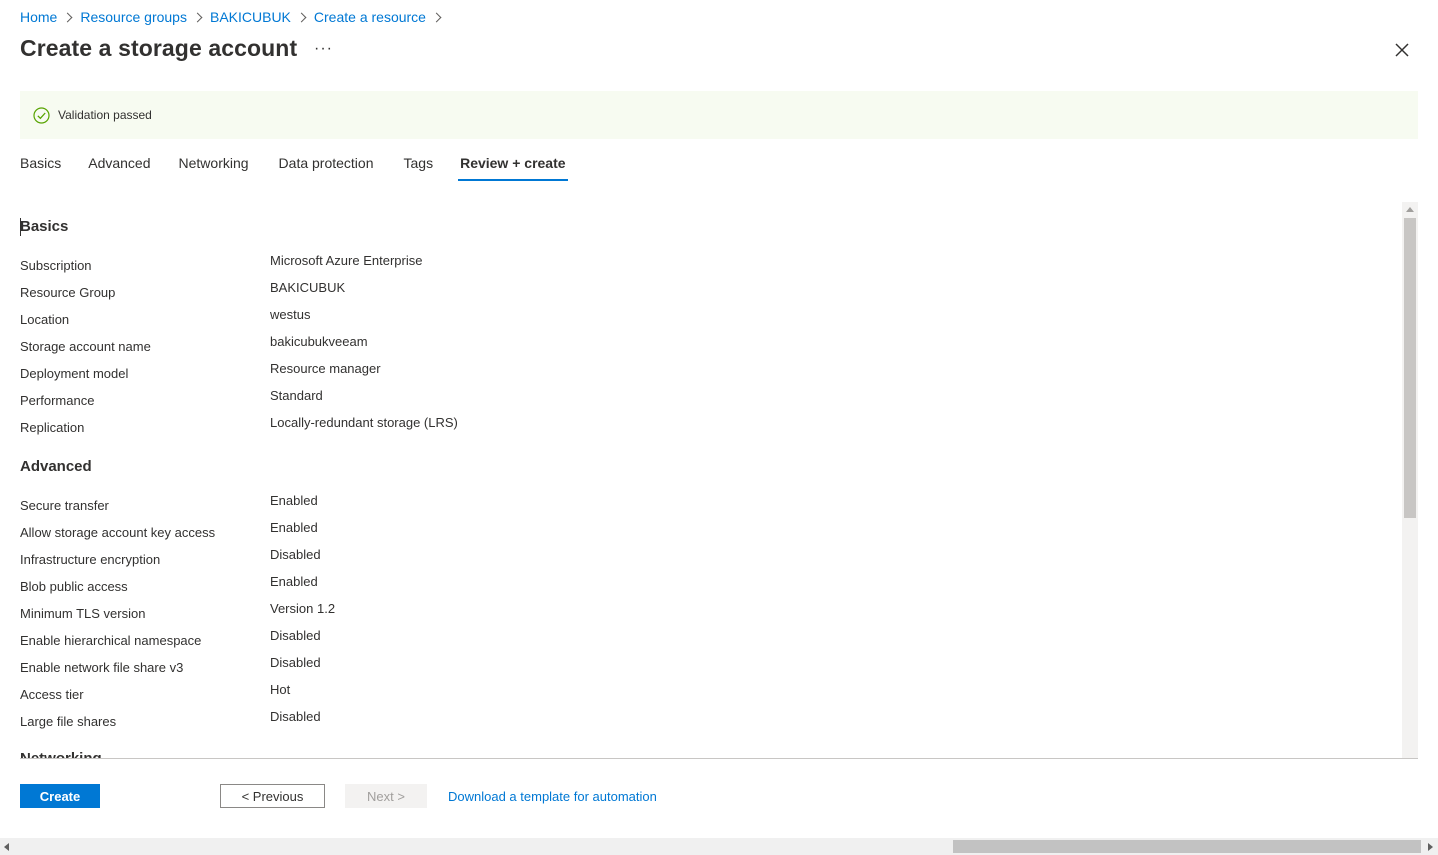 This screenshot has height=855, width=1438. Describe the element at coordinates (68, 721) in the screenshot. I see `label-large-file-shares: Large file shares` at that location.